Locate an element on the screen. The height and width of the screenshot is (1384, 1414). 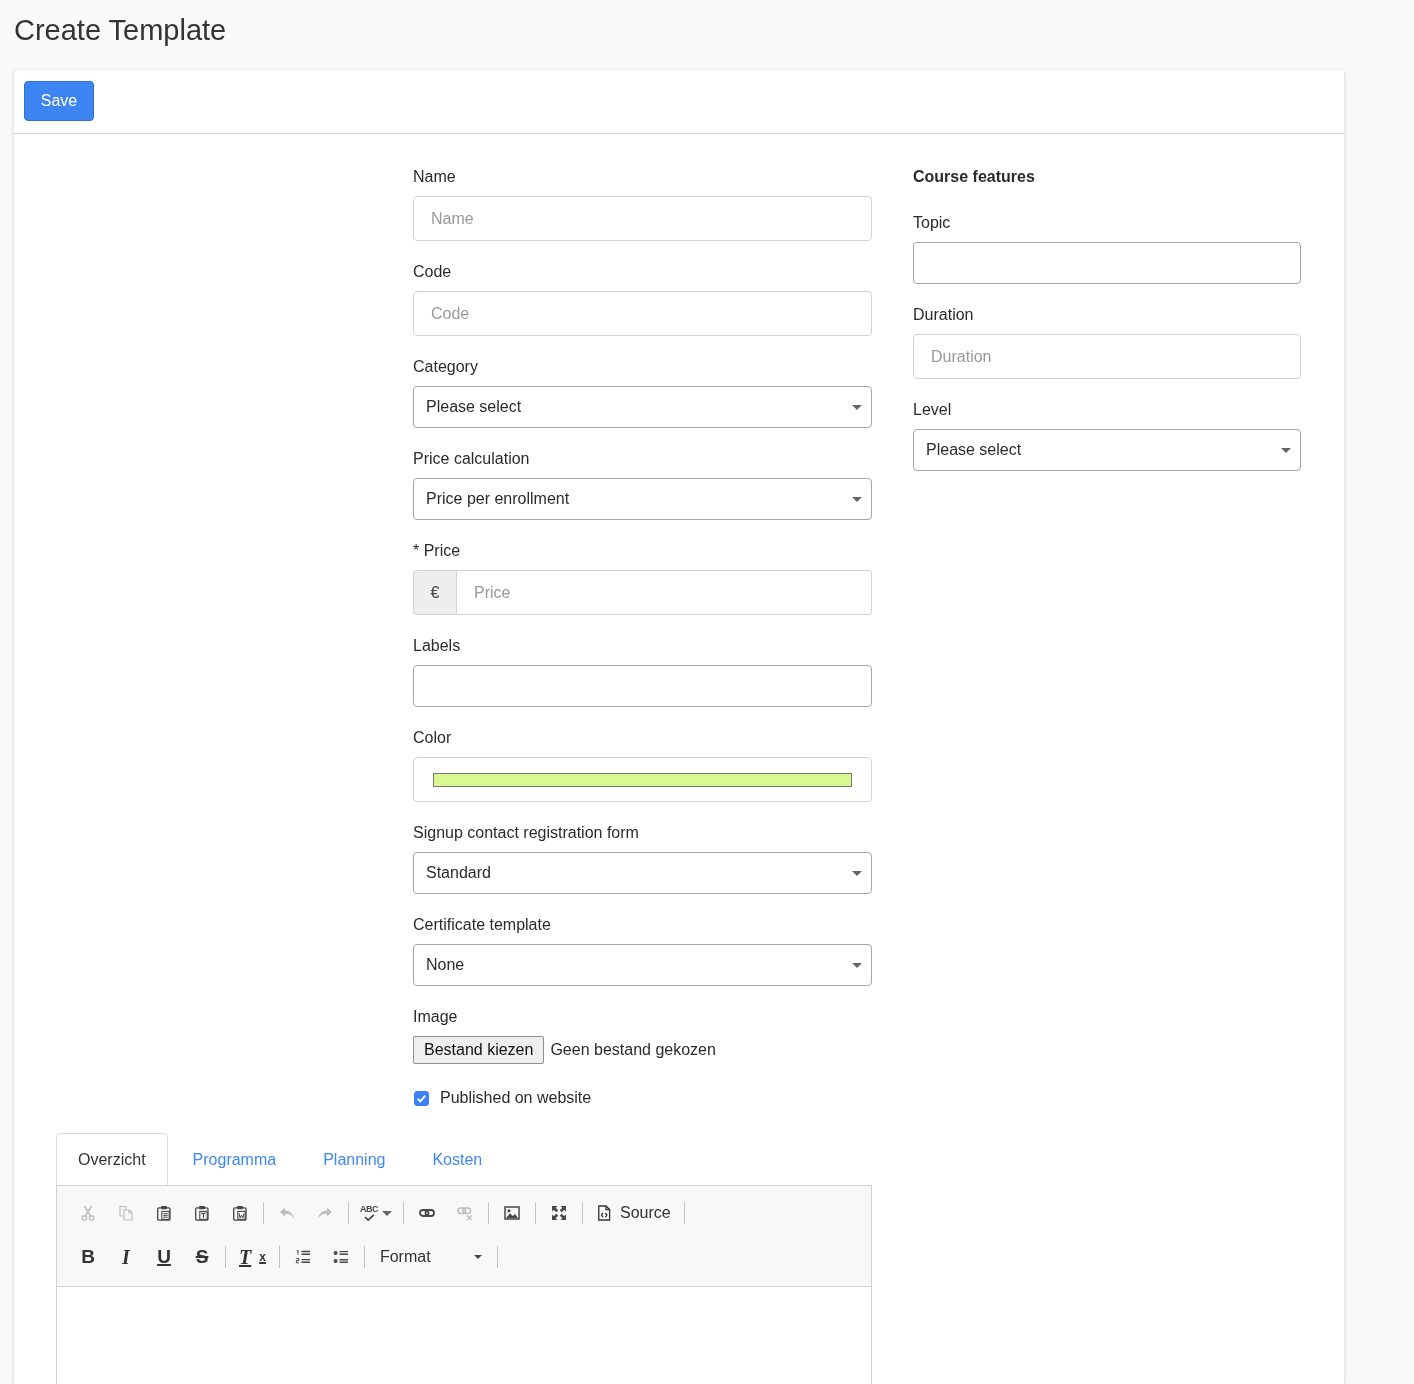
text-input: Duration is located at coordinates (1107, 356).